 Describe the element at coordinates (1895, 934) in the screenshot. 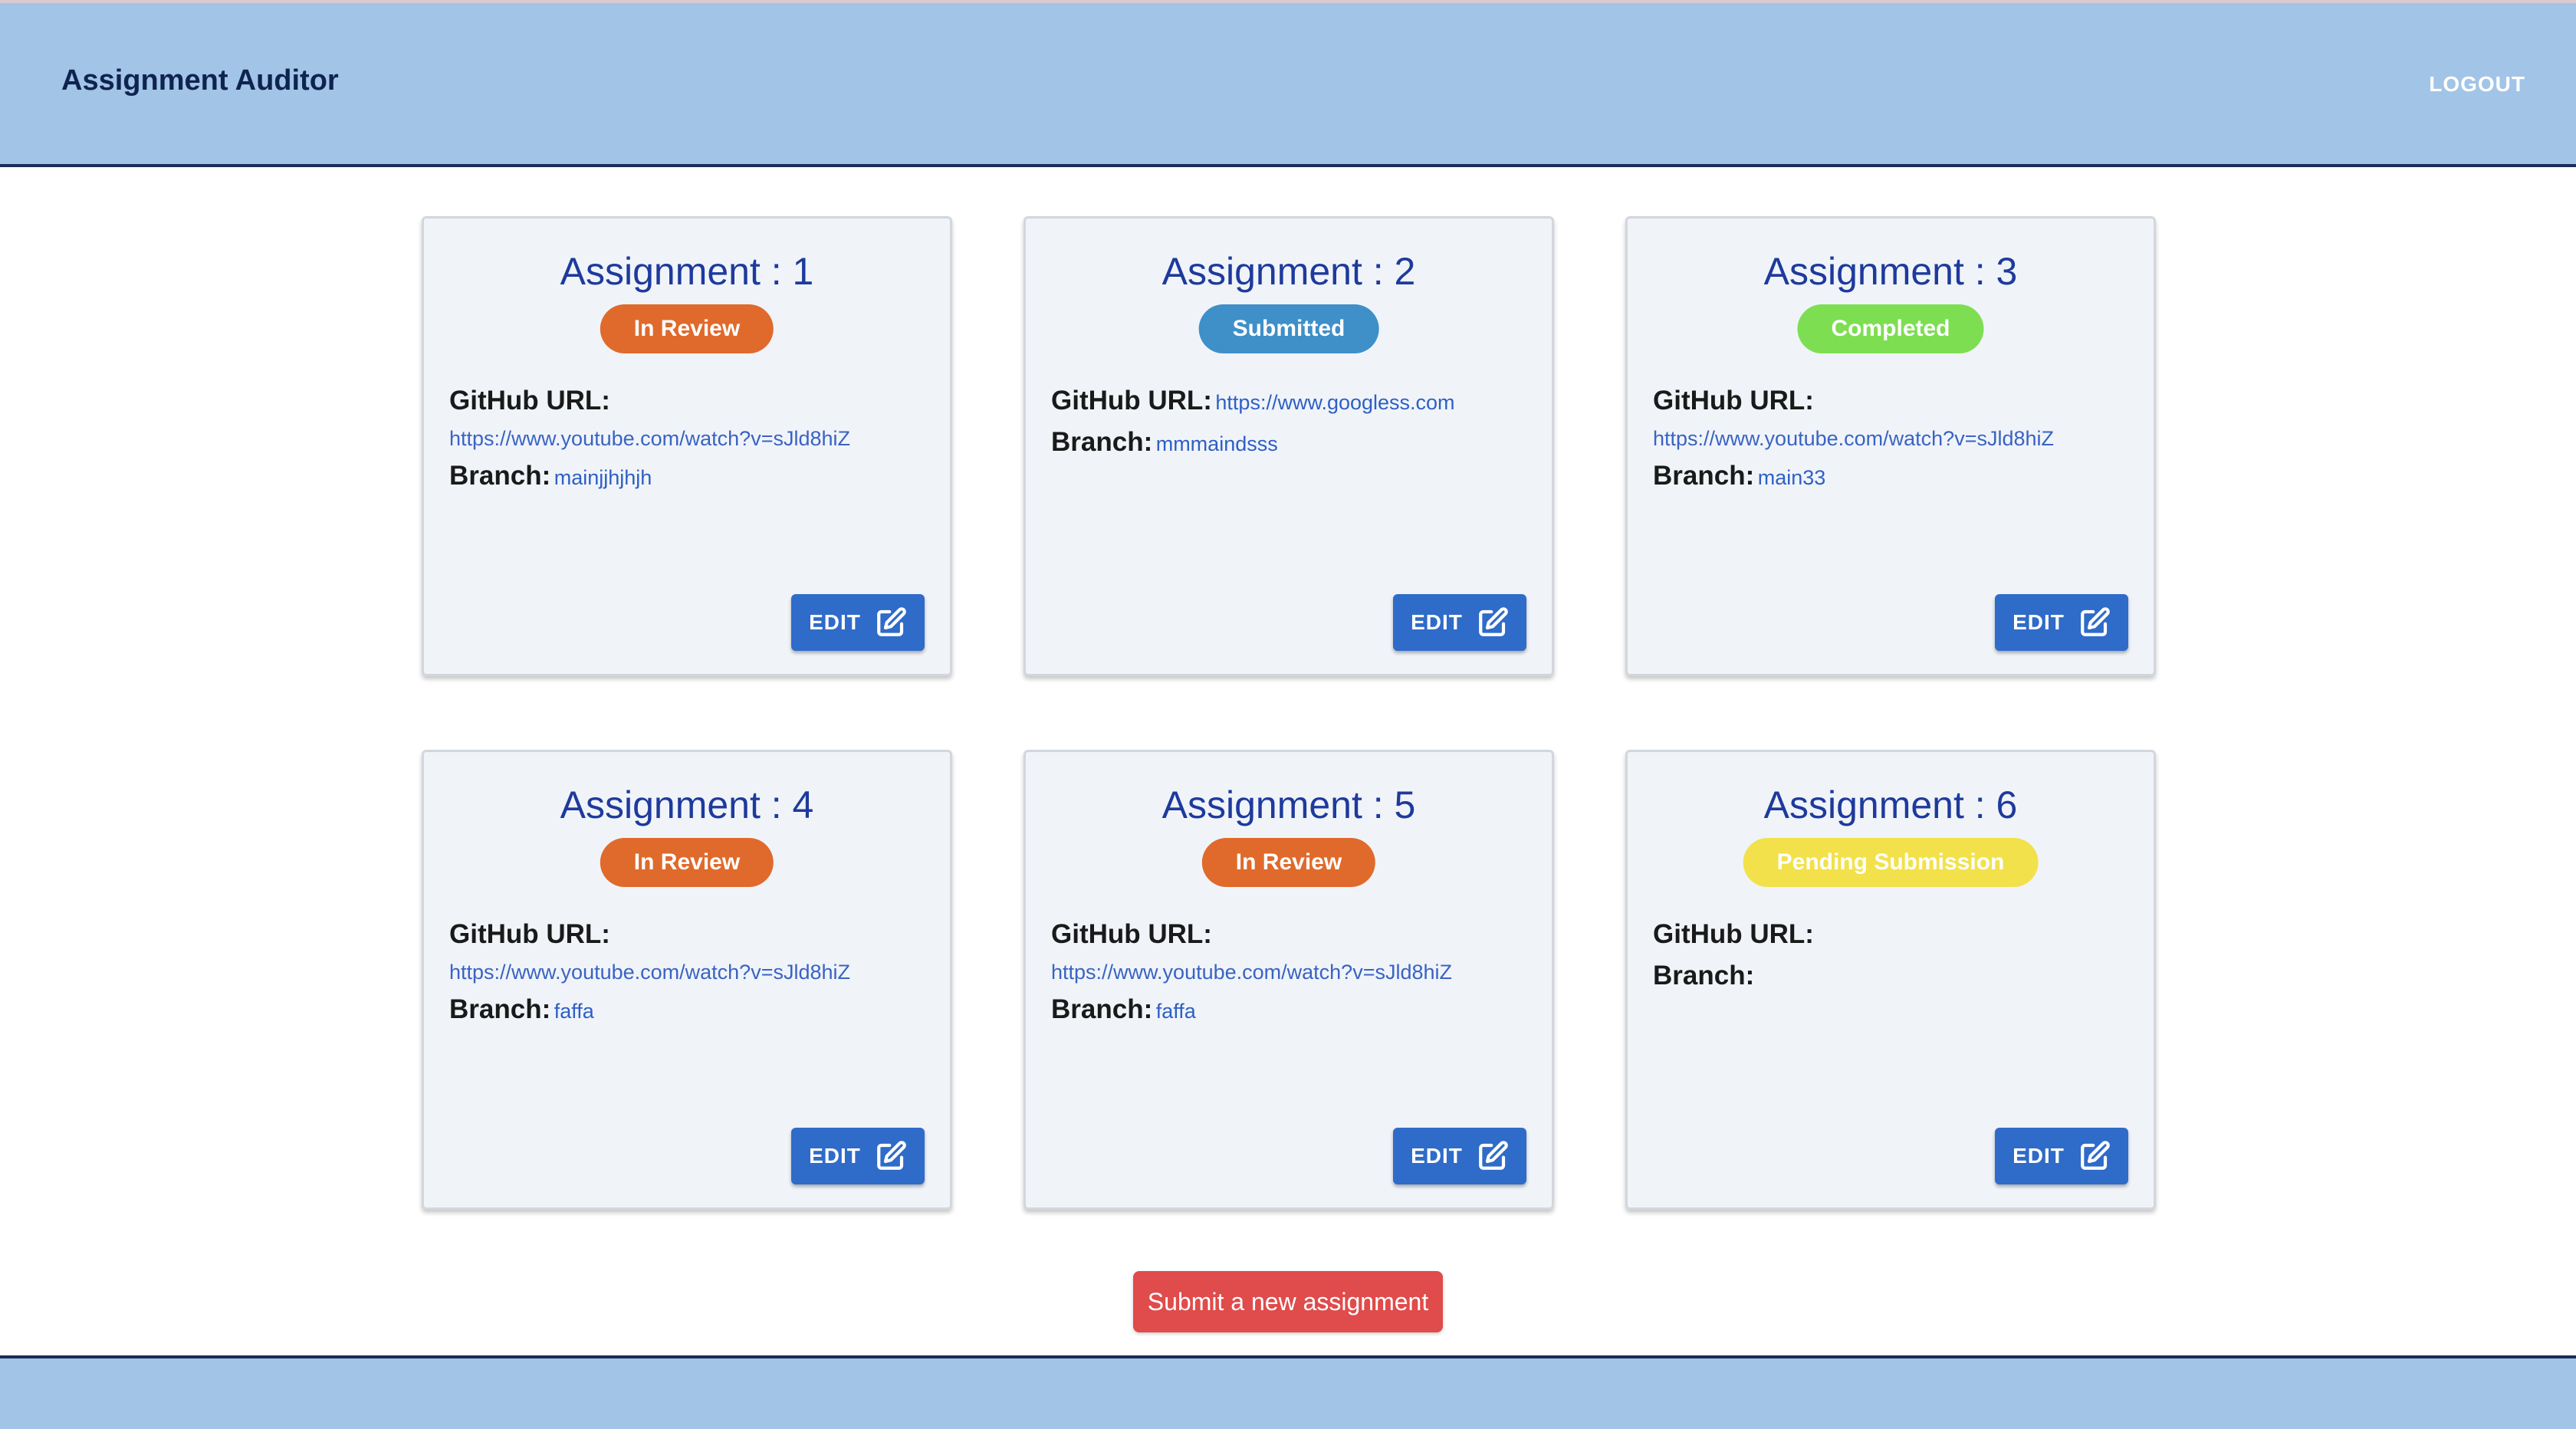

I see `github-url-field: GitHub URL:` at that location.